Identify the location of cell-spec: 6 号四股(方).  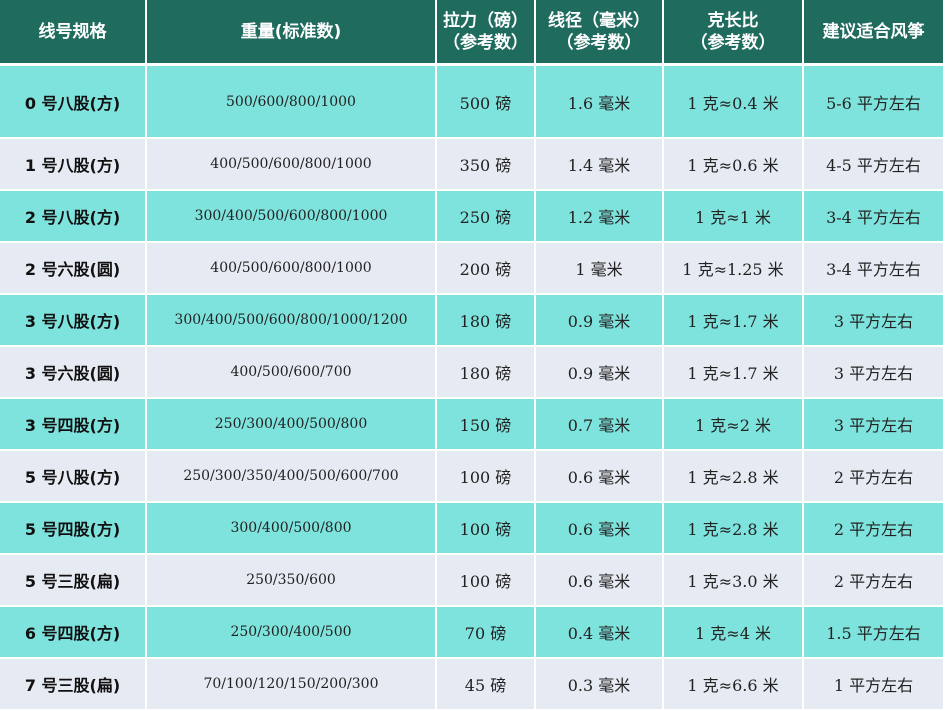
(73, 633).